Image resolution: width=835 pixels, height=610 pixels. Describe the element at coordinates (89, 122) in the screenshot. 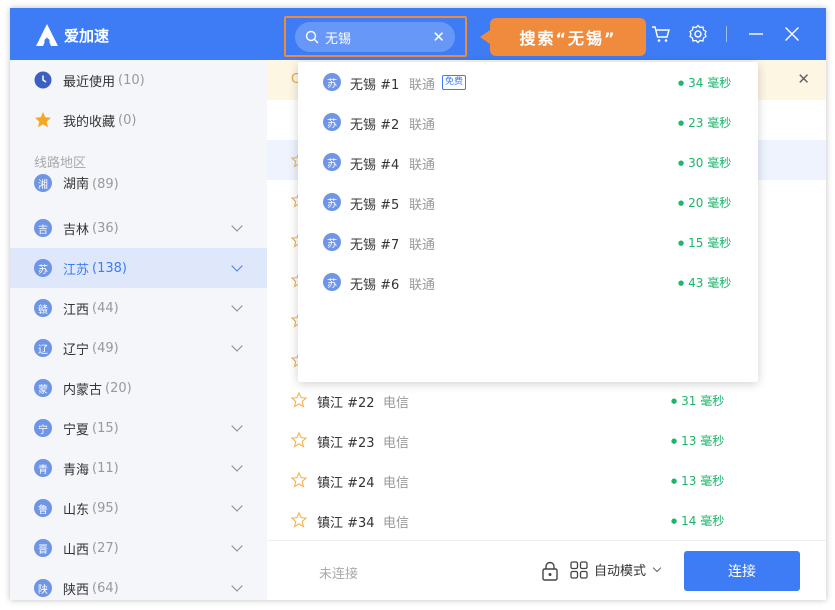

I see `sidebar-item-label: 我的收藏` at that location.